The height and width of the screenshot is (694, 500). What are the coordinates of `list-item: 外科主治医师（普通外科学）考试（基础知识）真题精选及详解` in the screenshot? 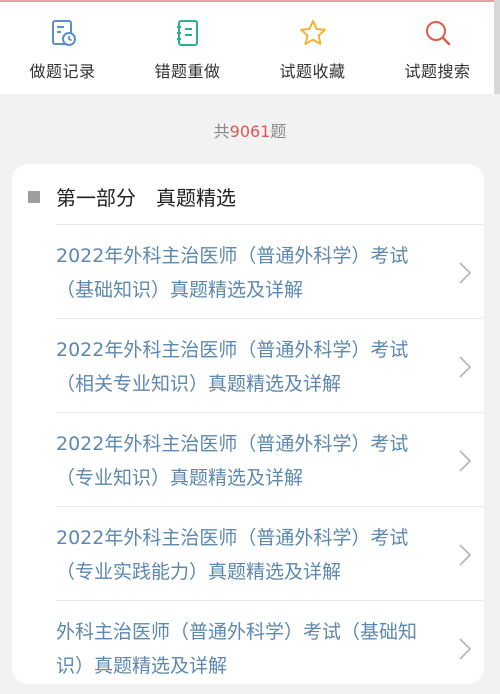 It's located at (270, 647).